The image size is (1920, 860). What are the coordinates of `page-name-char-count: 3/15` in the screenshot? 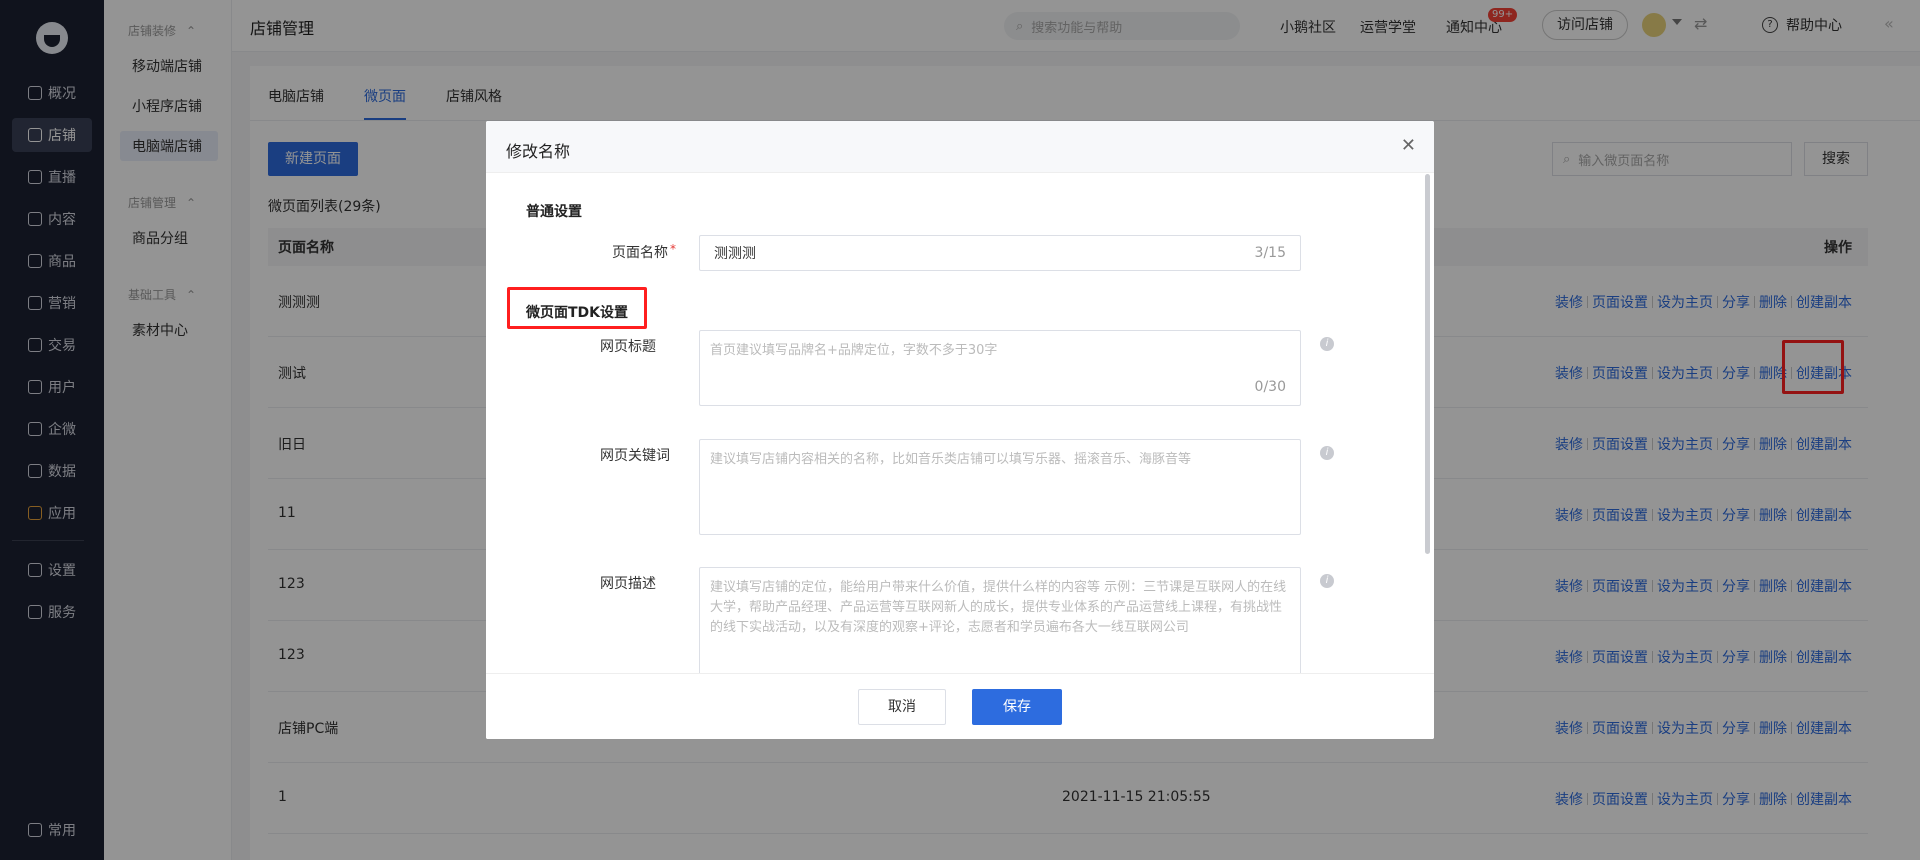 It's located at (1270, 253).